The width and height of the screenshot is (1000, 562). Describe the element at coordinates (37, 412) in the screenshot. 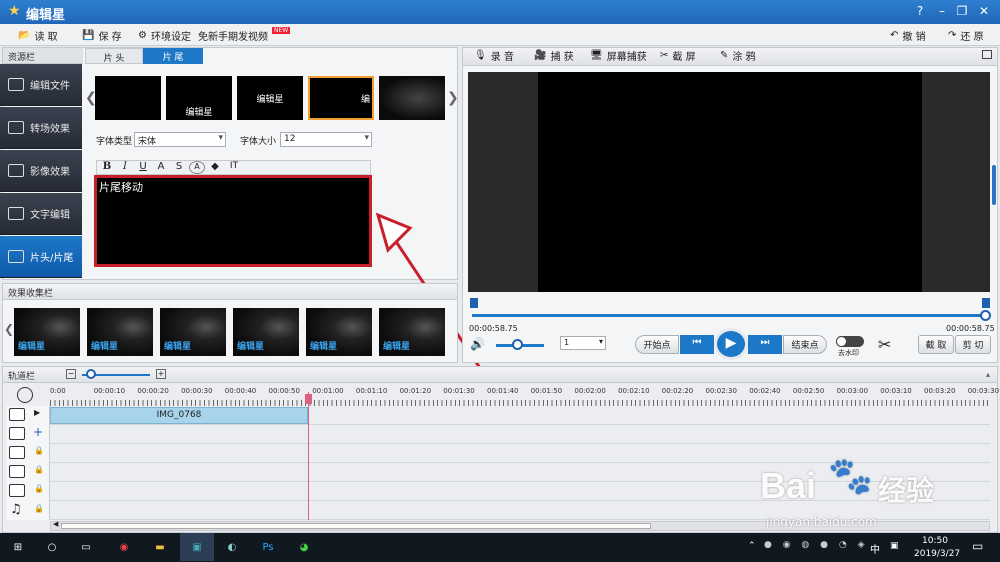

I see `expand-icon: ▶` at that location.